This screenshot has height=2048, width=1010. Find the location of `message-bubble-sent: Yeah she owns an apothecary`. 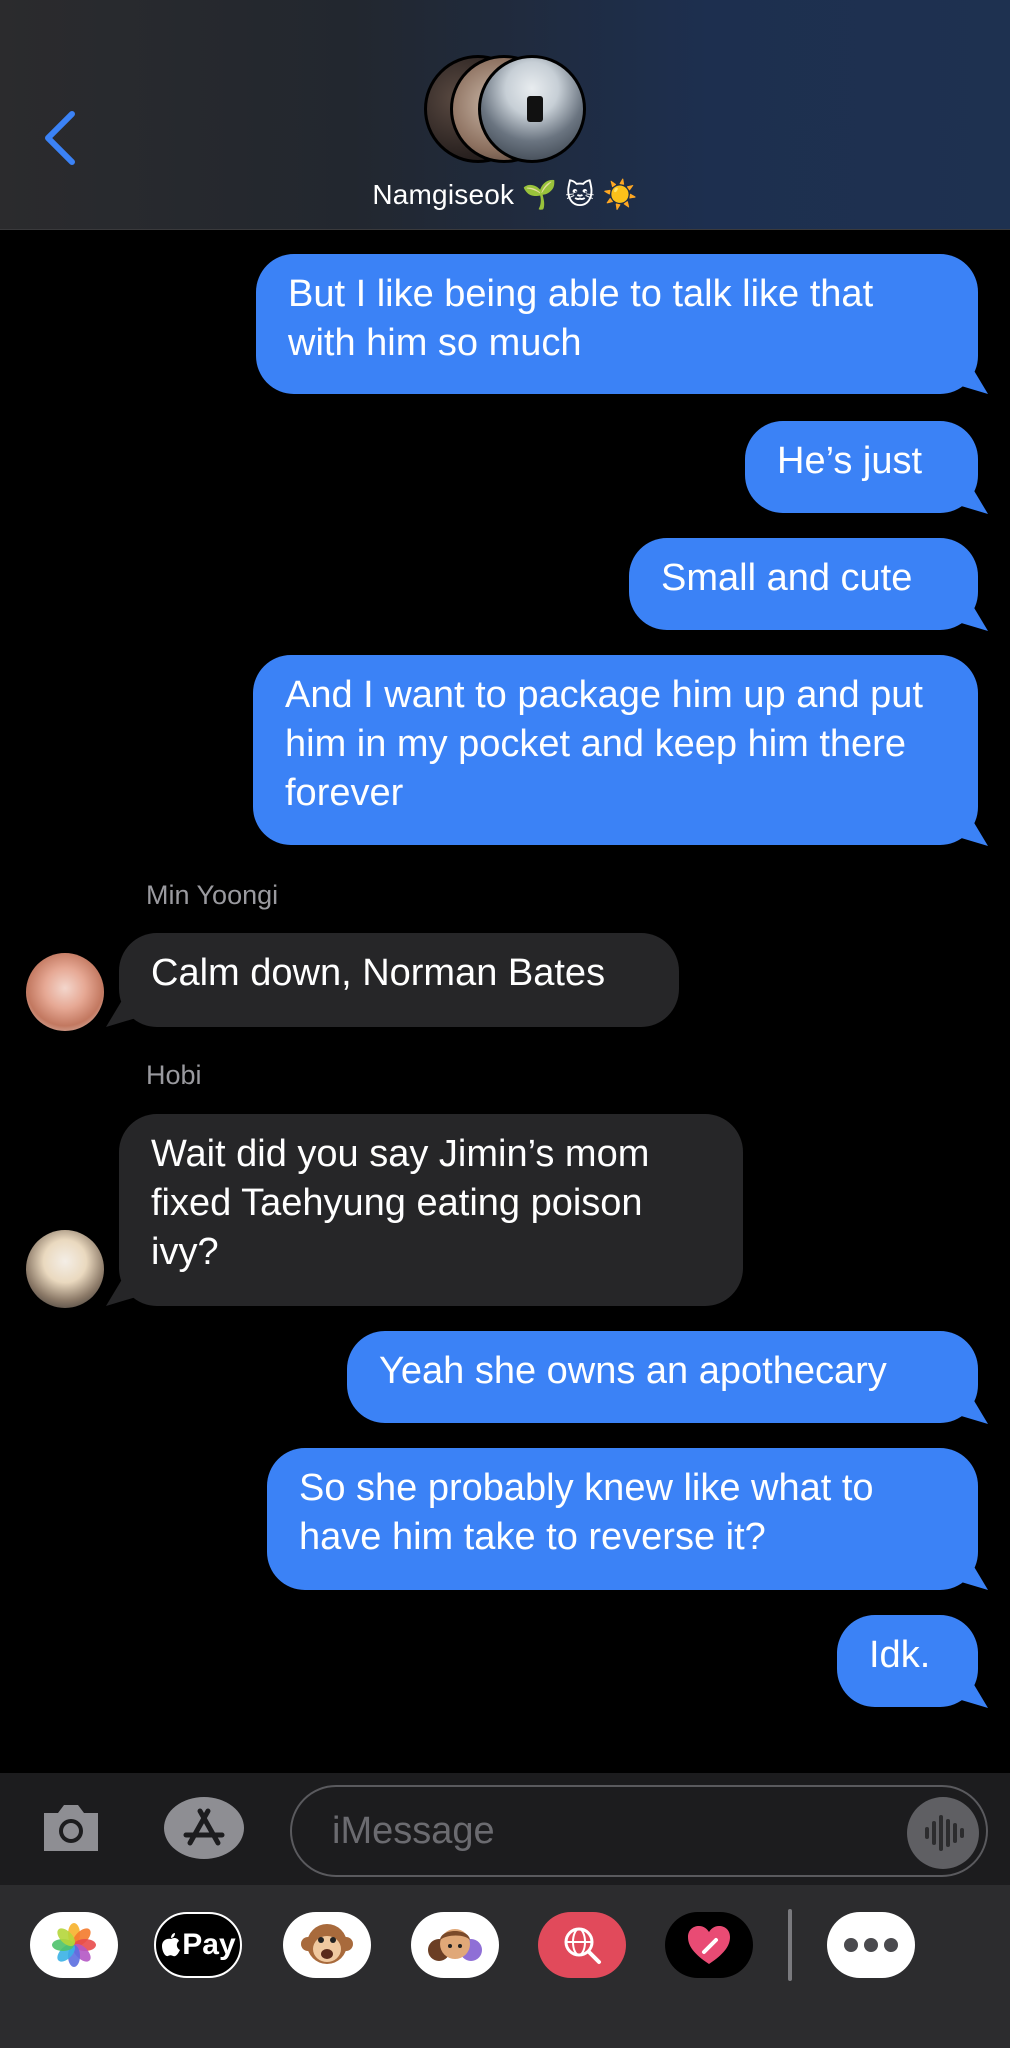

message-bubble-sent: Yeah she owns an apothecary is located at coordinates (662, 1377).